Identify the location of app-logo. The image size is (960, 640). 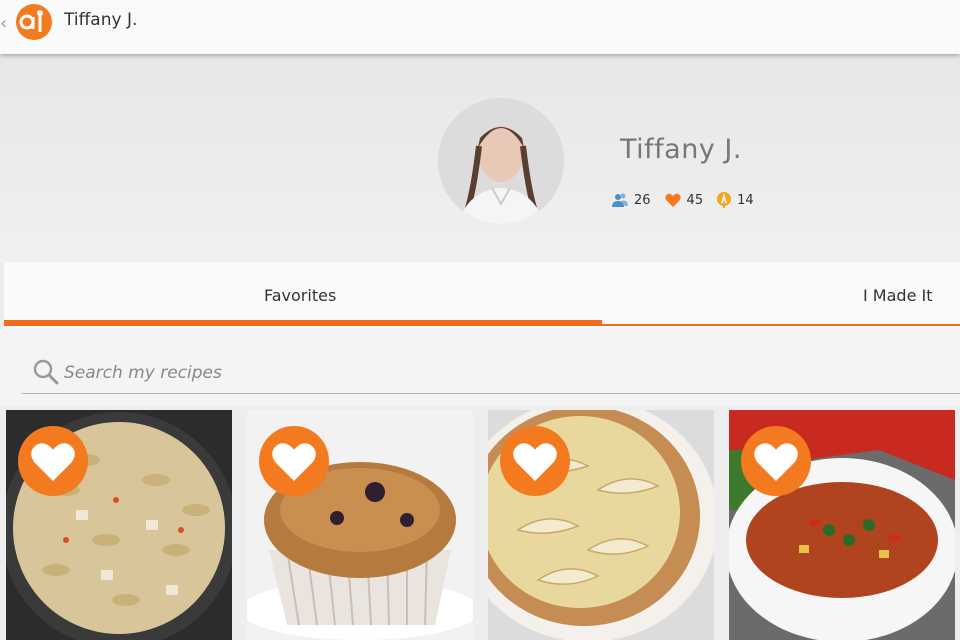
(34, 22).